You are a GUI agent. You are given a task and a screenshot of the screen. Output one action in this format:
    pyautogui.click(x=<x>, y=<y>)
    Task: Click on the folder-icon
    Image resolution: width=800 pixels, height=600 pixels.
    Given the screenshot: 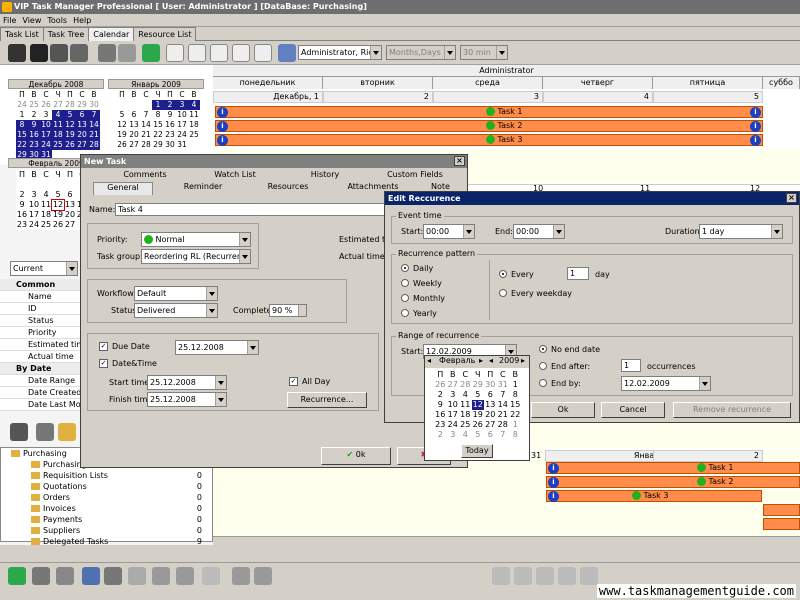 What is the action you would take?
    pyautogui.click(x=67, y=432)
    